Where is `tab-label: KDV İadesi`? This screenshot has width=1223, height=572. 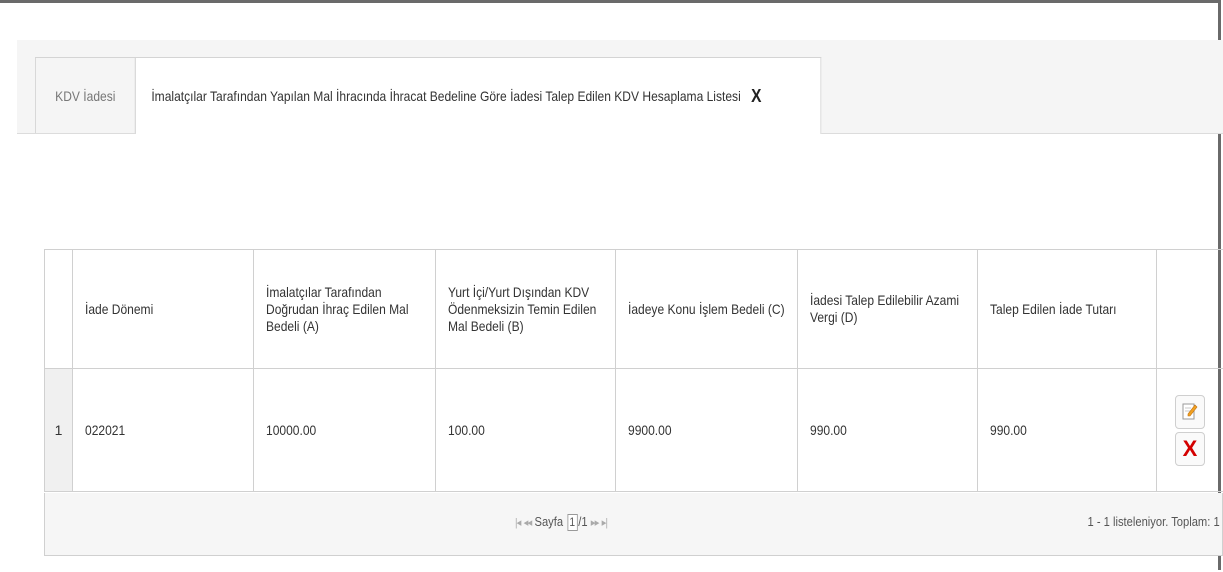
tab-label: KDV İadesi is located at coordinates (85, 95).